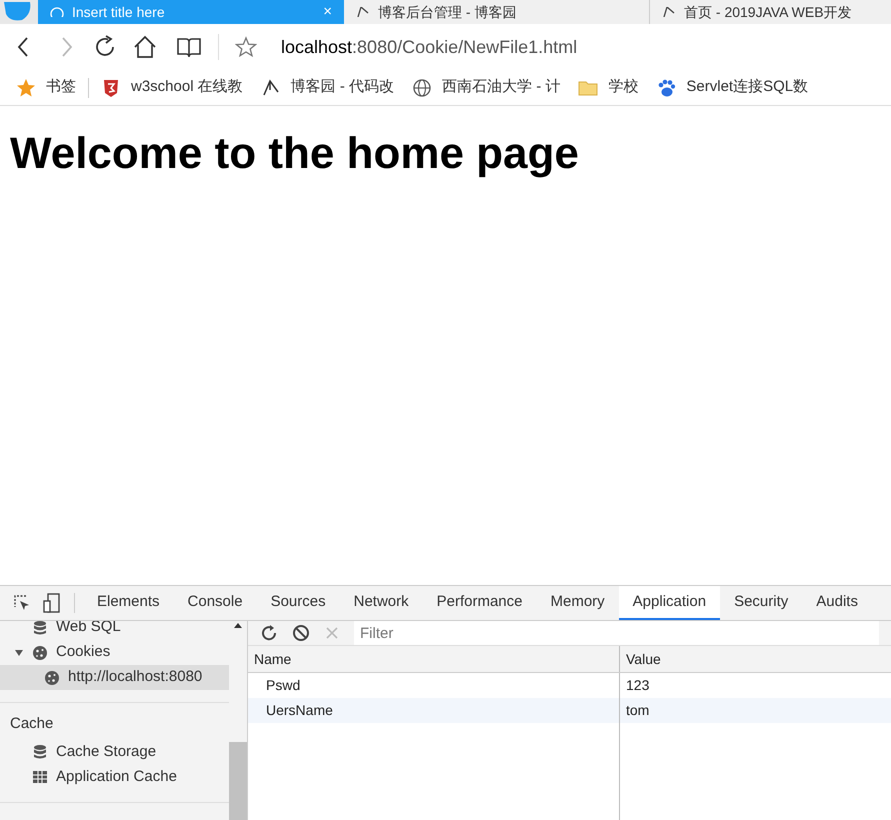  I want to click on sidebar-item: Cookies, so click(114, 652).